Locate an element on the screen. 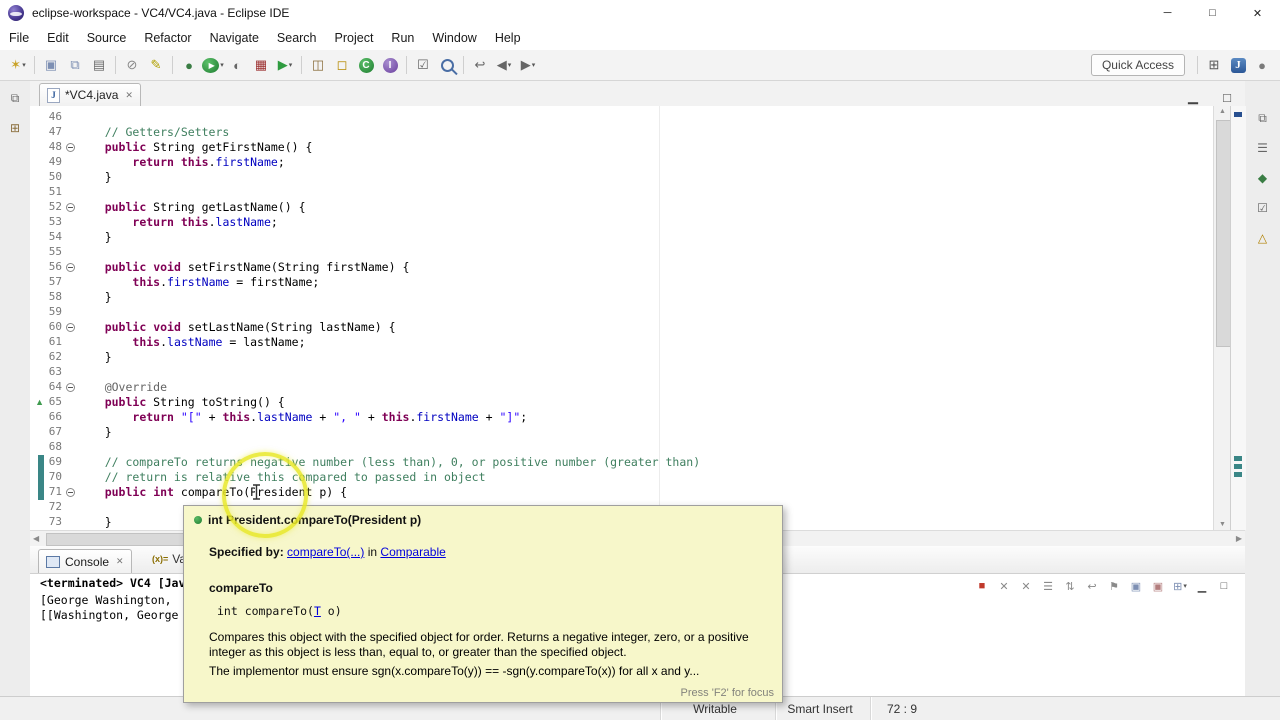 This screenshot has height=720, width=1280. console-tab: Console ✕ is located at coordinates (85, 561).